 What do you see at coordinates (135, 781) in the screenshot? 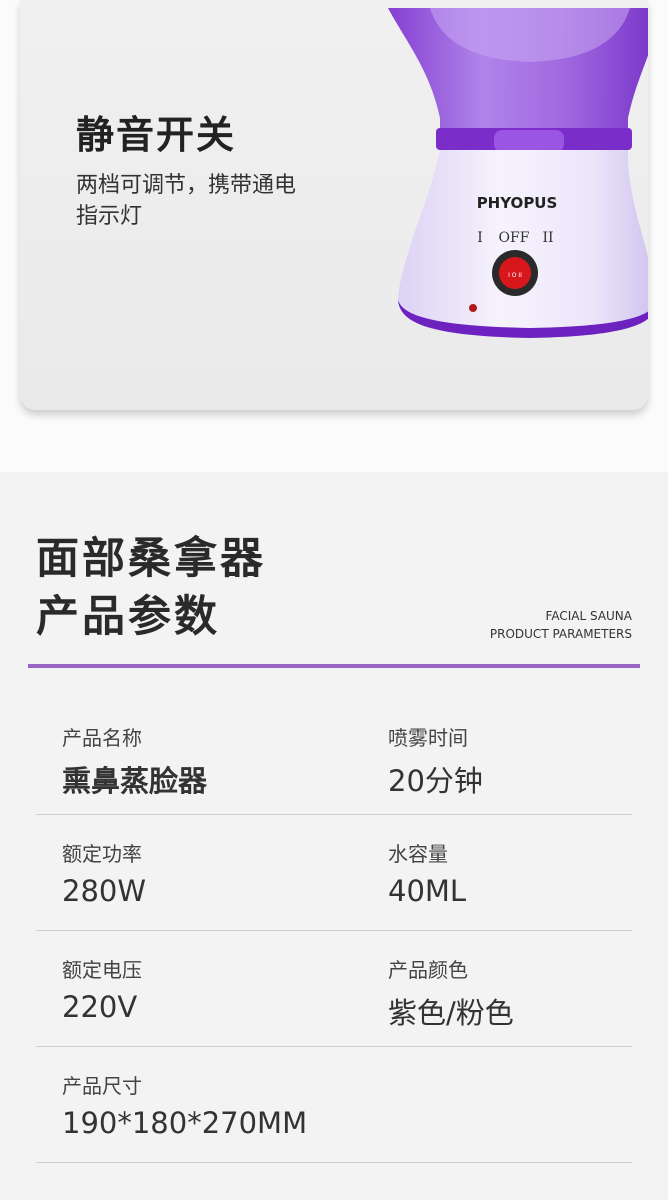
I see `param-value: 熏鼻蒸脸器` at bounding box center [135, 781].